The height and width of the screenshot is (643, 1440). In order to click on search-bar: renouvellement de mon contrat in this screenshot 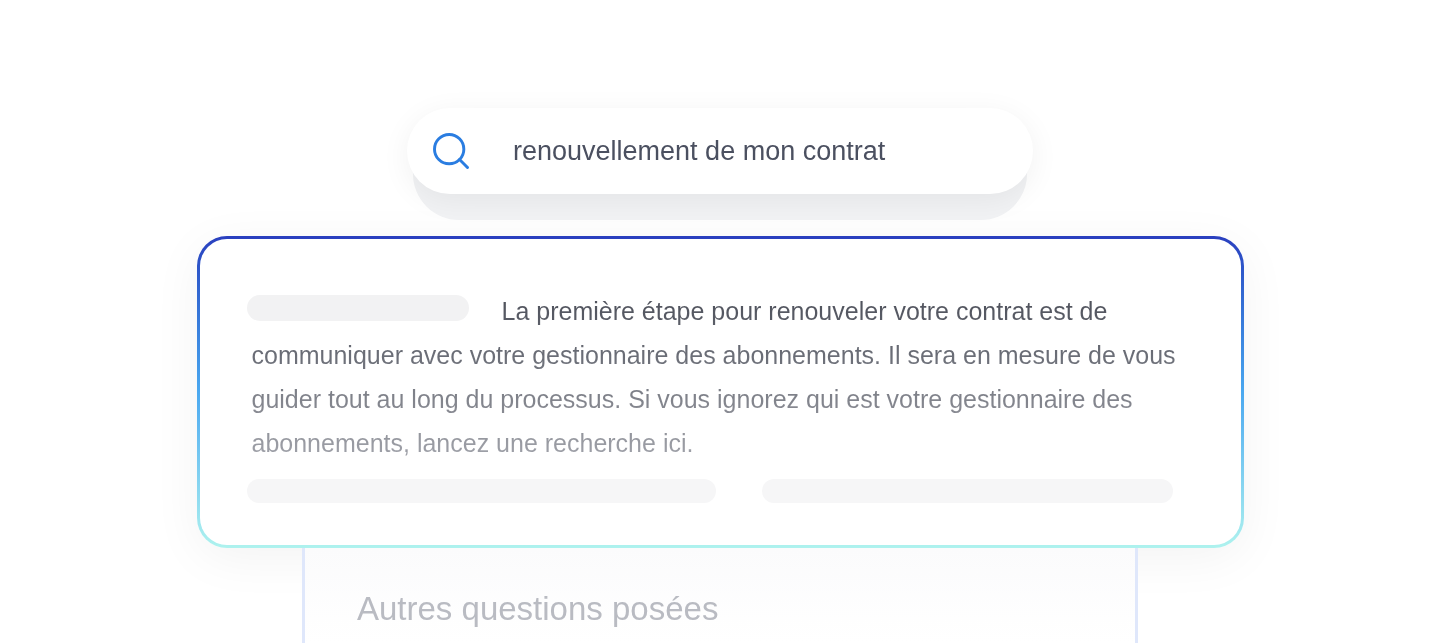, I will do `click(720, 151)`.